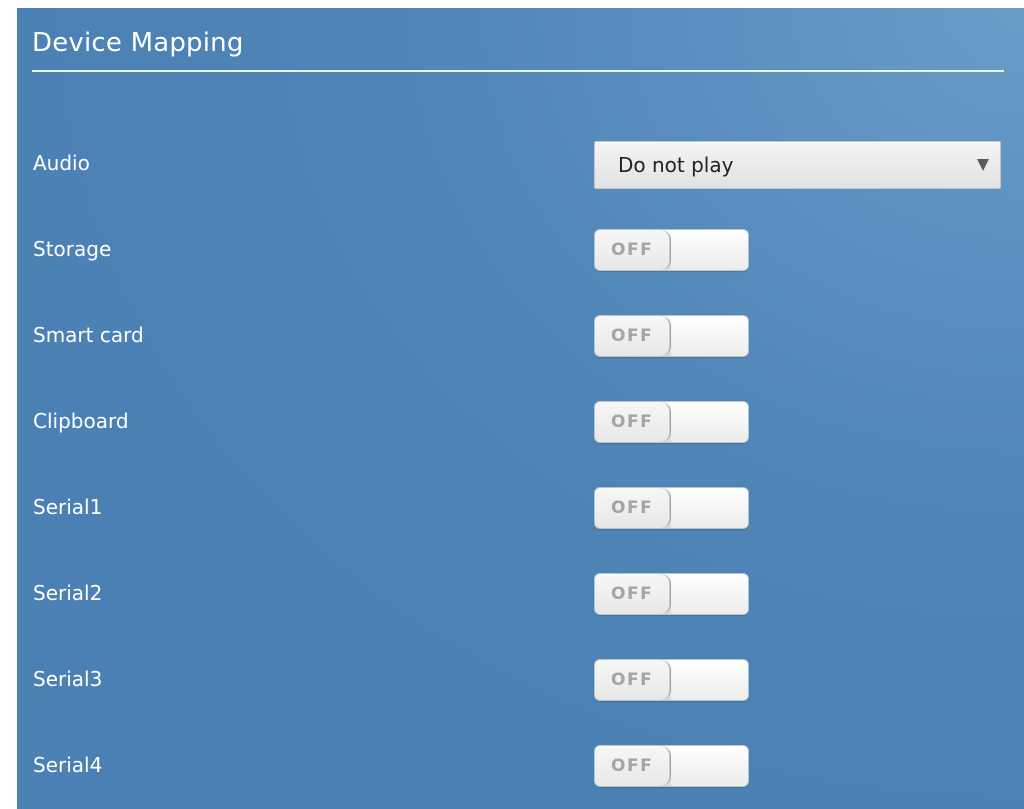 This screenshot has width=1024, height=809. I want to click on smart-card-toggle: OFF, so click(671, 336).